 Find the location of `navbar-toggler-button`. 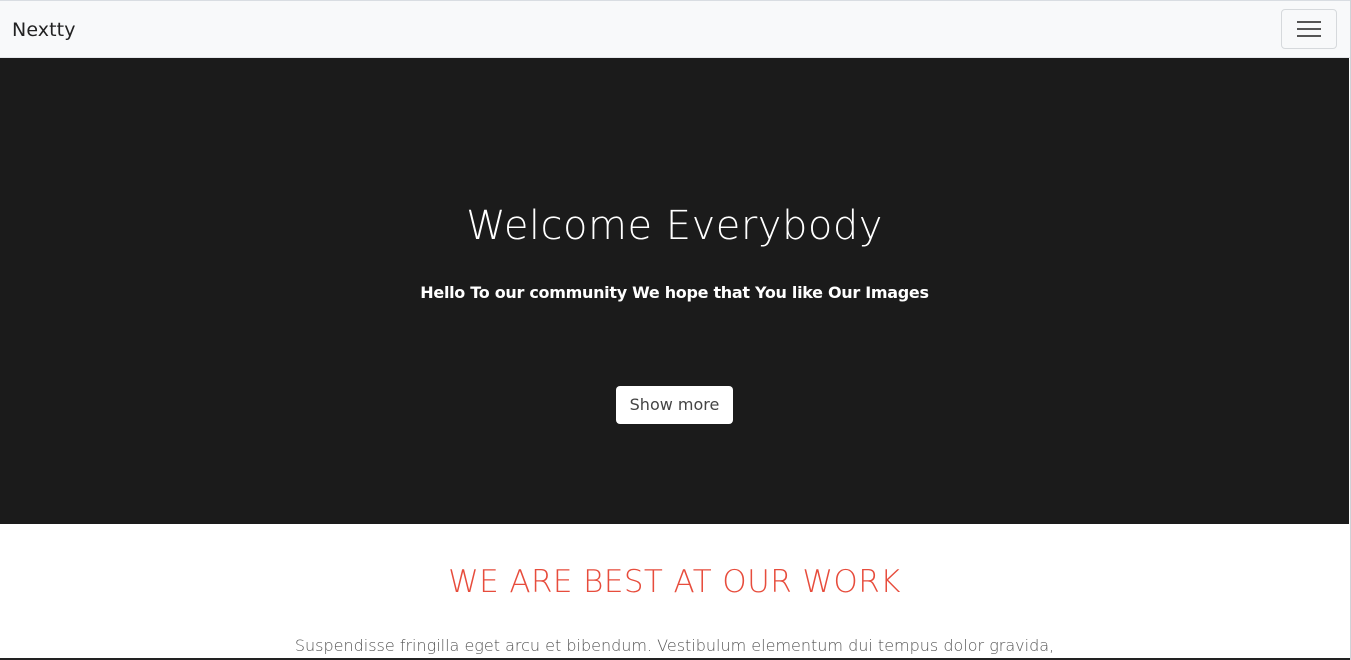

navbar-toggler-button is located at coordinates (1309, 29).